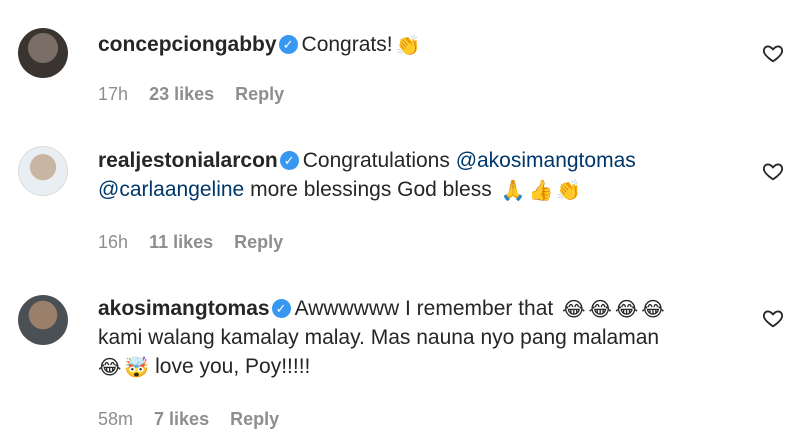  What do you see at coordinates (188, 160) in the screenshot?
I see `username: realjestonialarcon` at bounding box center [188, 160].